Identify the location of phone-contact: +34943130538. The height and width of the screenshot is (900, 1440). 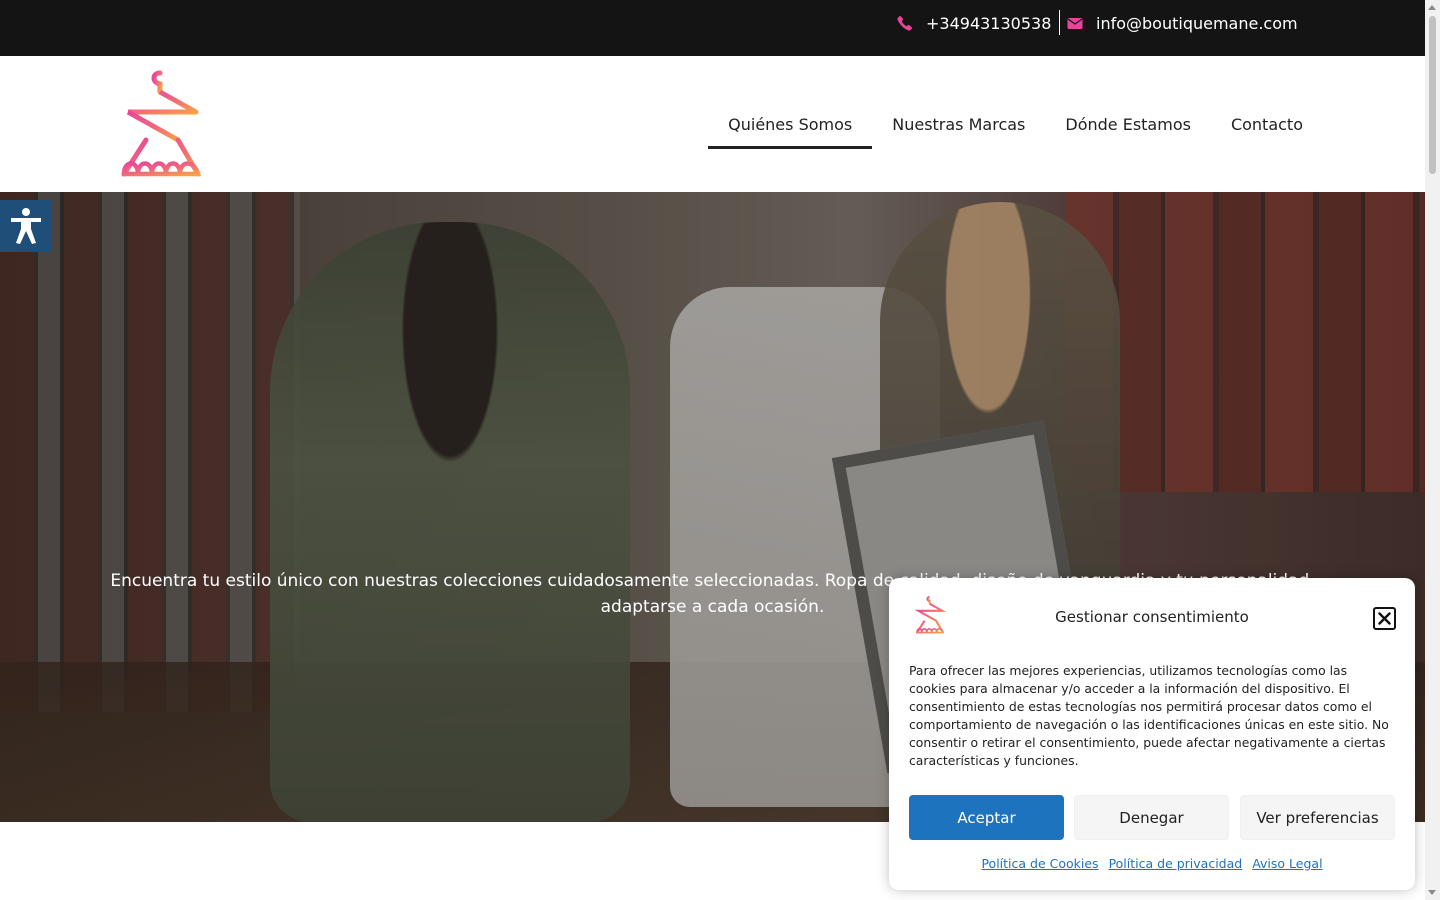
(974, 23).